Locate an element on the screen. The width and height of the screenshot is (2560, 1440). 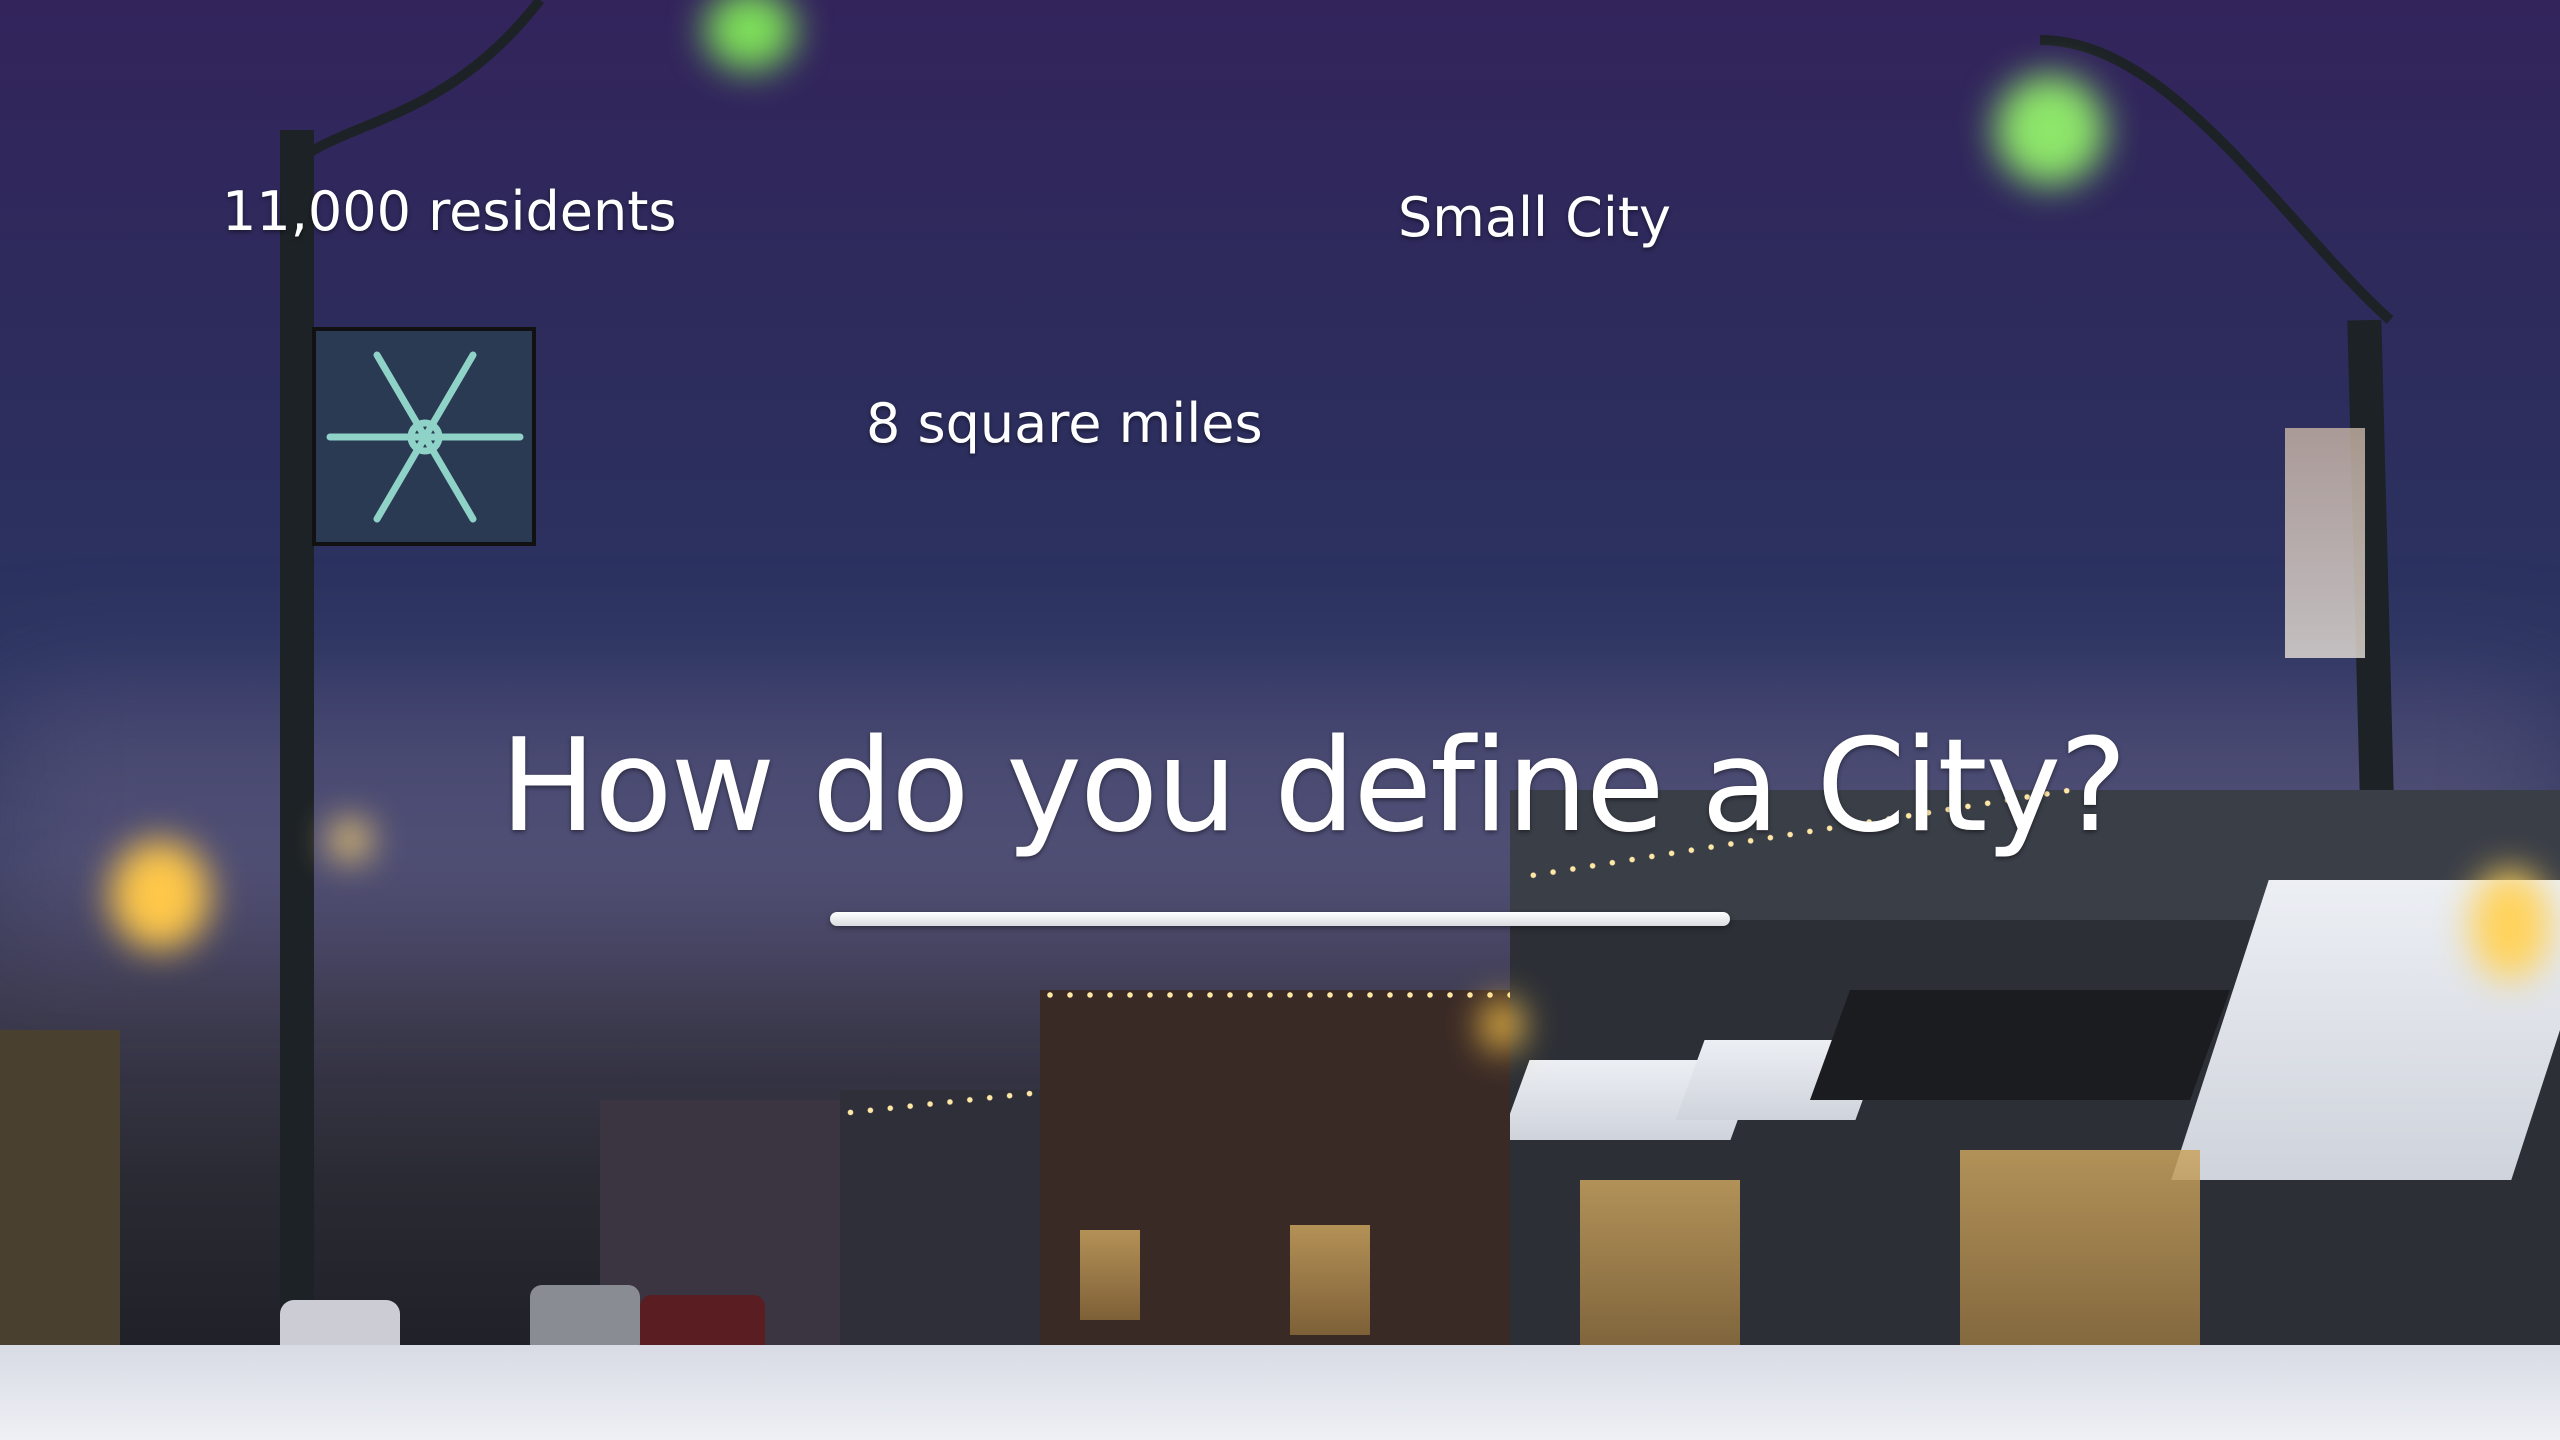
slide-title: How do you define a City? is located at coordinates (1313, 786).